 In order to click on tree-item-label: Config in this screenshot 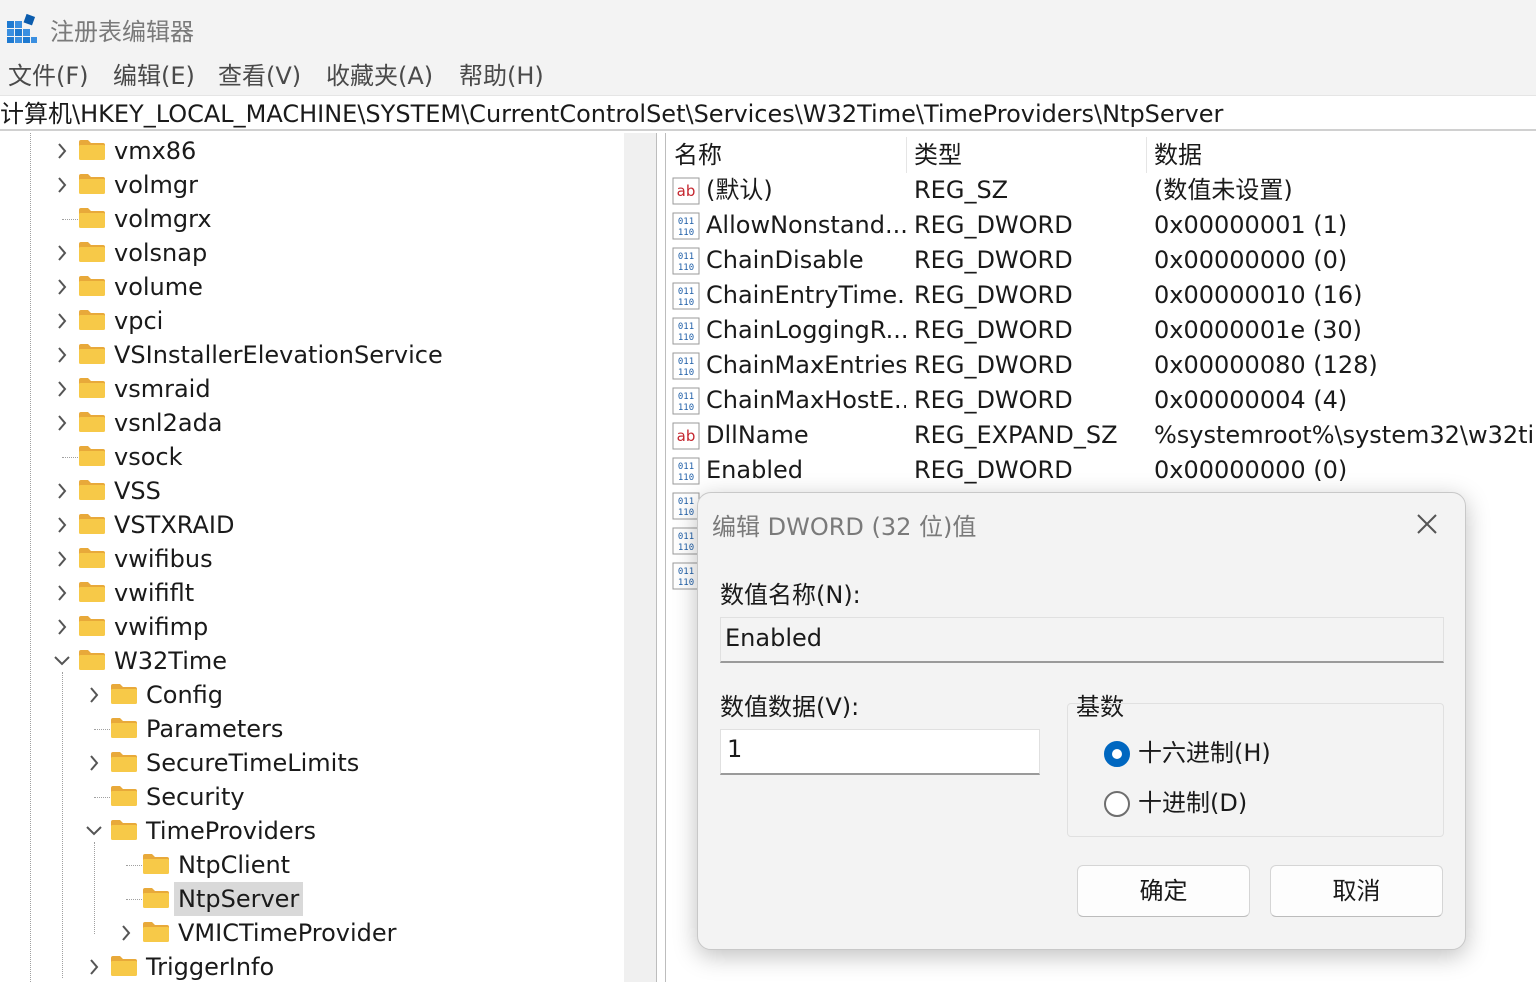, I will do `click(185, 695)`.